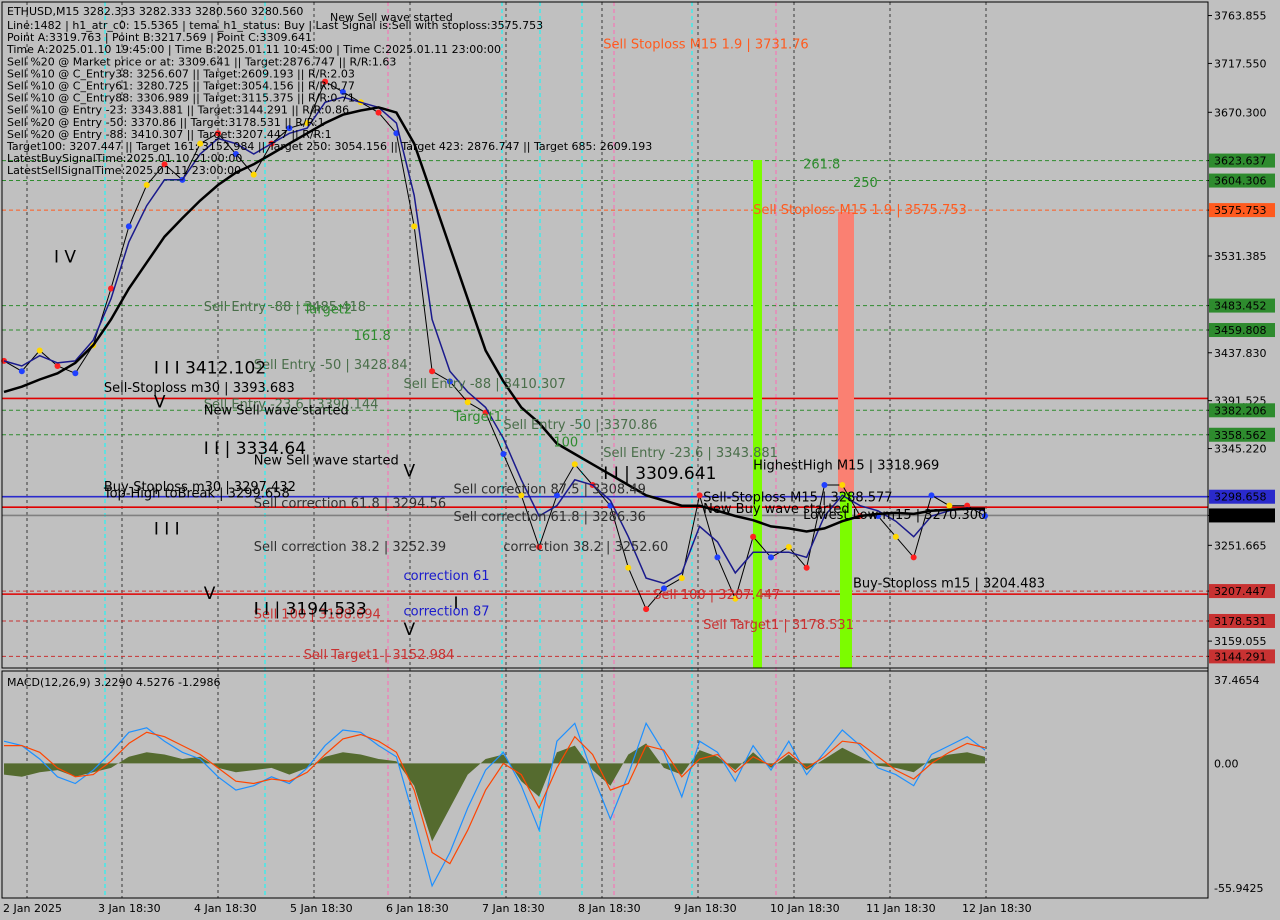  I want to click on info-line: LatestSellSignalTime:2025.01.11 23:00:00, so click(124, 170).